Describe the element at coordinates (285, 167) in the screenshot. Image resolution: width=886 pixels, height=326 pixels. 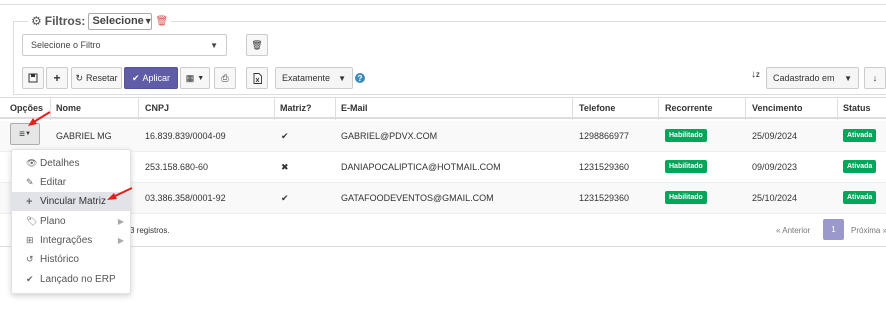
I see `cell-matriz: ✖` at that location.